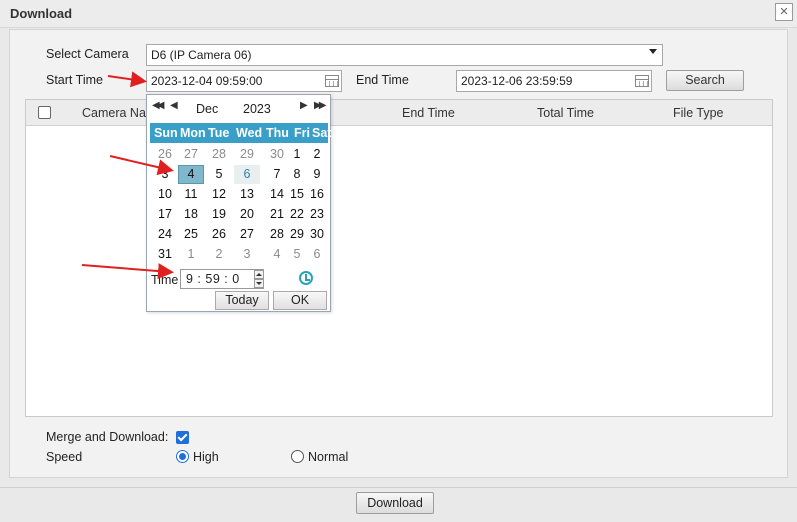 The width and height of the screenshot is (797, 522). Describe the element at coordinates (141, 165) in the screenshot. I see `arrow-selected-day` at that location.